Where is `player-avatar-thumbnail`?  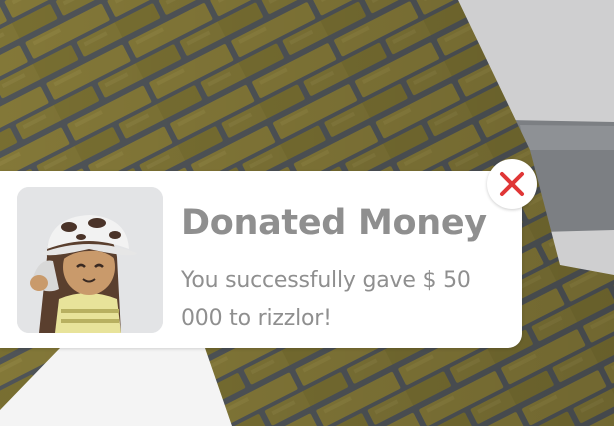 player-avatar-thumbnail is located at coordinates (90, 260).